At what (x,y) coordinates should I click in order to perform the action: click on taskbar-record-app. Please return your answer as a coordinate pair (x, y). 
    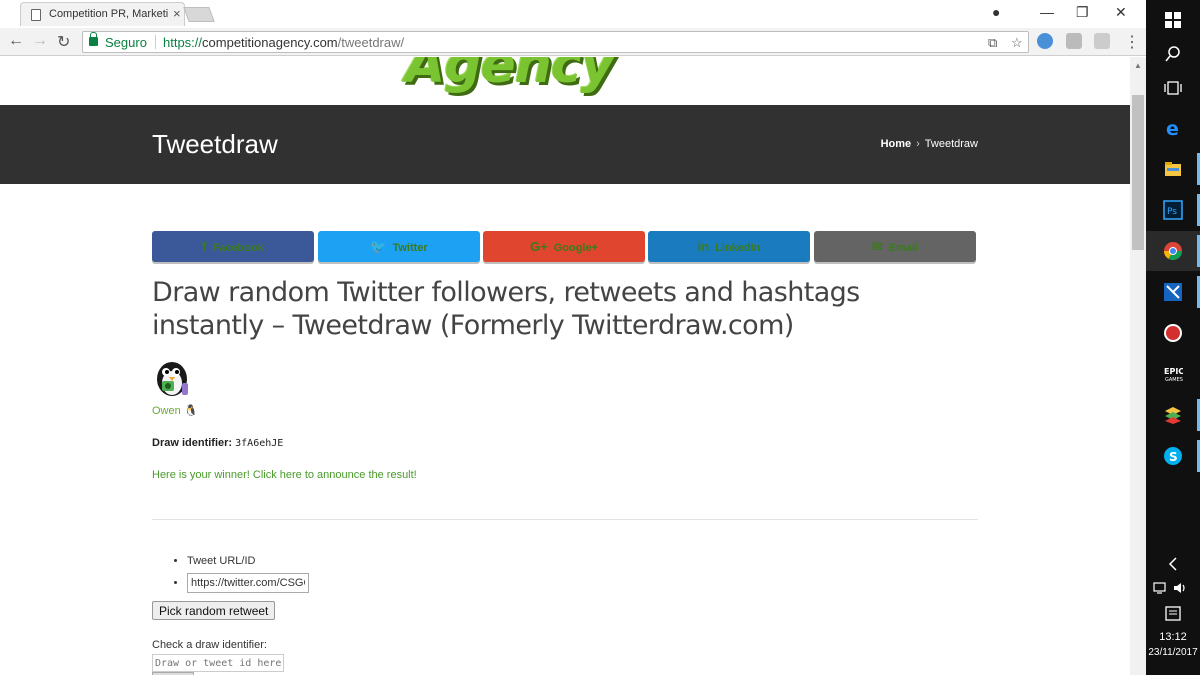
    Looking at the image, I should click on (1173, 333).